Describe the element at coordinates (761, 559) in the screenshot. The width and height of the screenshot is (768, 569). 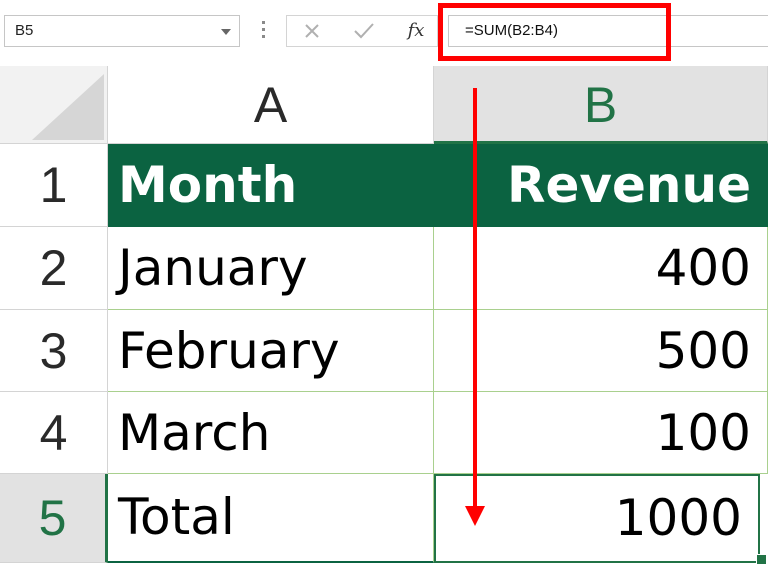
I see `fill-handle` at that location.